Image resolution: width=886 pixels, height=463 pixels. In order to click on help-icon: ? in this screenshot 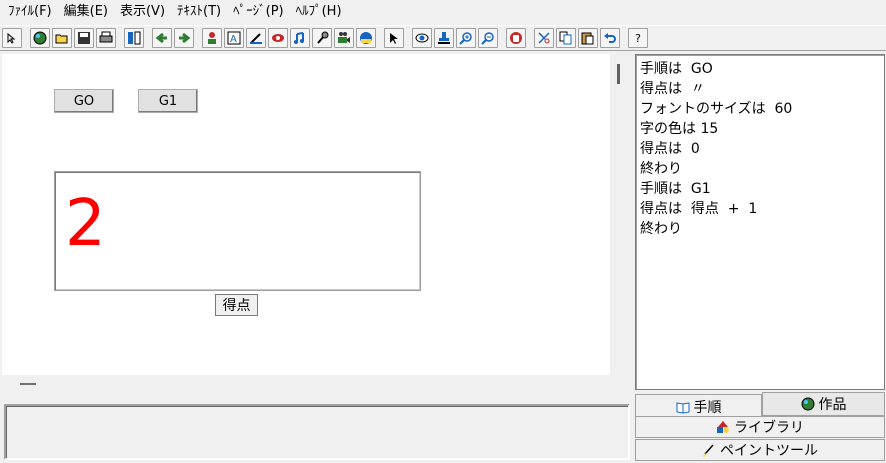, I will do `click(638, 38)`.